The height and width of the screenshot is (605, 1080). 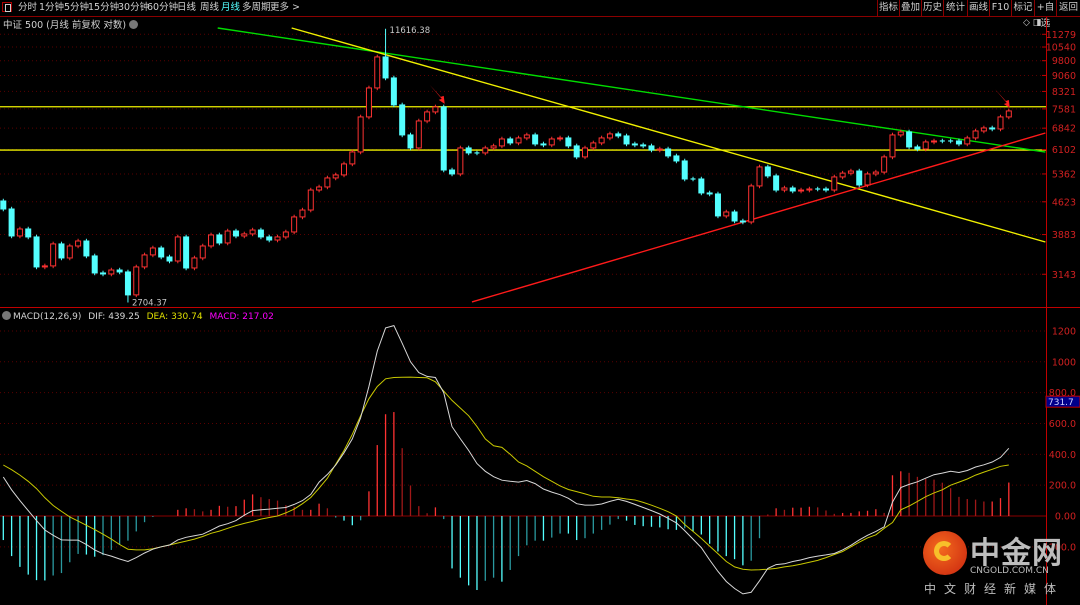 What do you see at coordinates (1064, 150) in the screenshot?
I see `price-tick-label: 6102` at bounding box center [1064, 150].